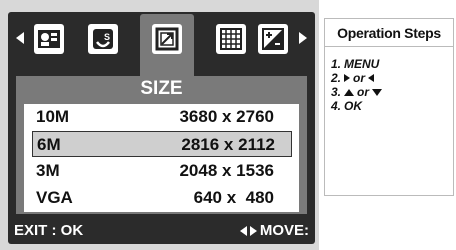 The height and width of the screenshot is (250, 456). Describe the element at coordinates (336, 78) in the screenshot. I see `step-number: 2.` at that location.